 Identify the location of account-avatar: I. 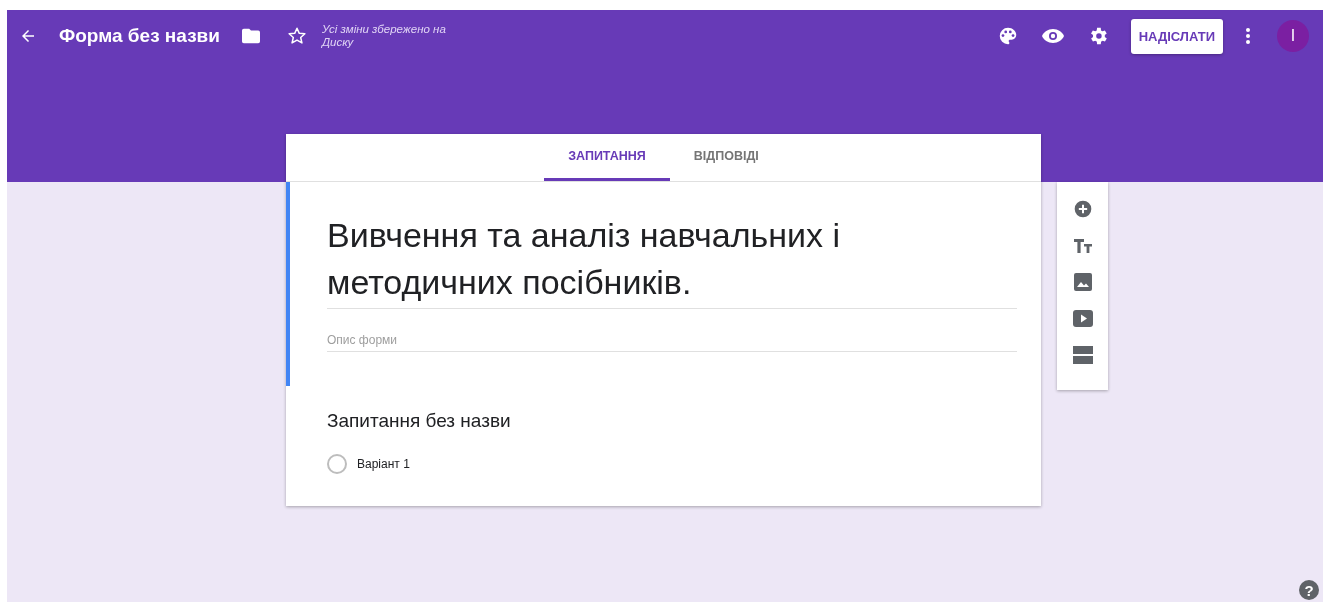
(1293, 36).